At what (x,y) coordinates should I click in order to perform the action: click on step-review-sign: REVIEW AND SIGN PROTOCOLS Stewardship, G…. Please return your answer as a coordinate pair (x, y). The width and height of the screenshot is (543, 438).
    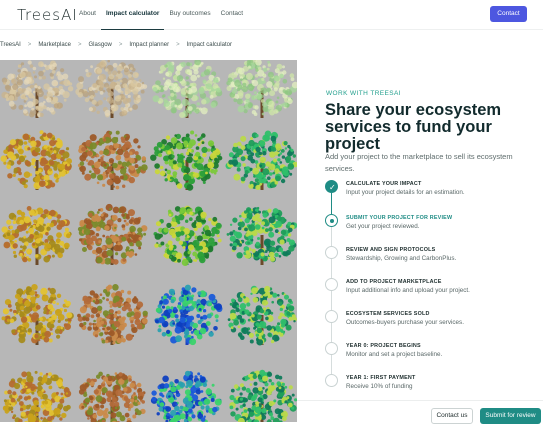
    Looking at the image, I should click on (432, 261).